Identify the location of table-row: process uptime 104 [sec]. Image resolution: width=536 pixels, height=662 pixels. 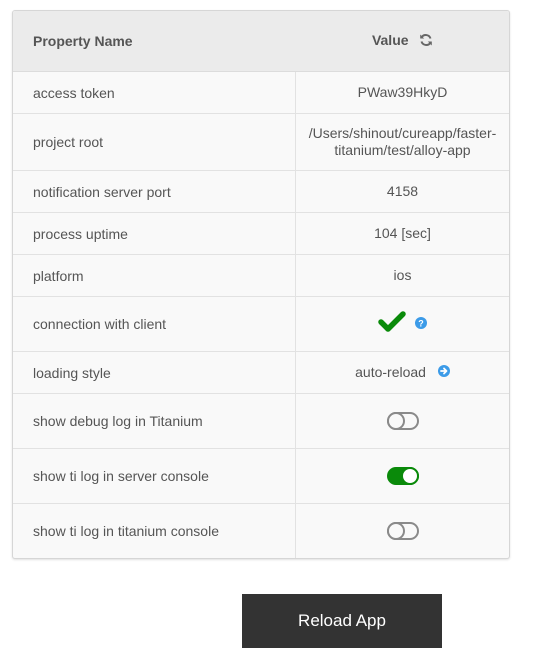
(261, 233).